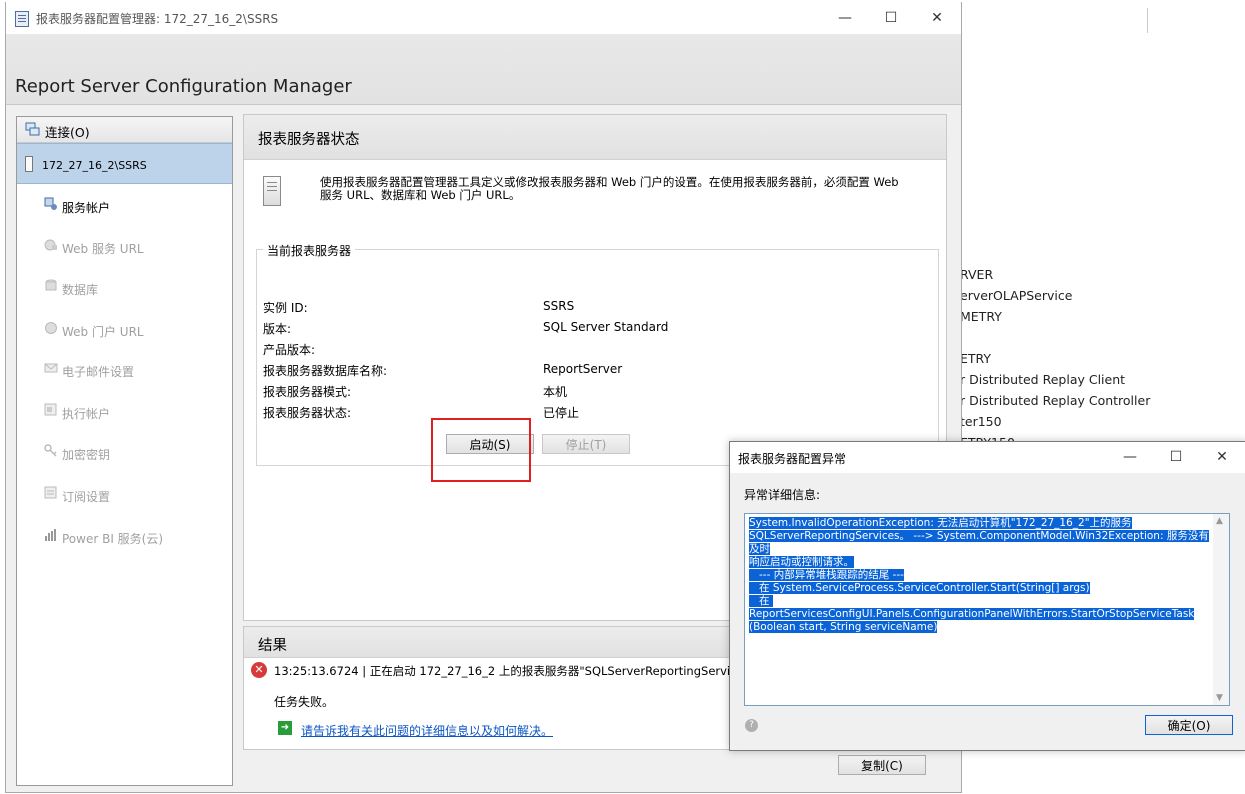 This screenshot has height=794, width=1245. Describe the element at coordinates (826, 575) in the screenshot. I see `exception-line: --- 内部异常堆栈跟踪的结尾 ---` at that location.